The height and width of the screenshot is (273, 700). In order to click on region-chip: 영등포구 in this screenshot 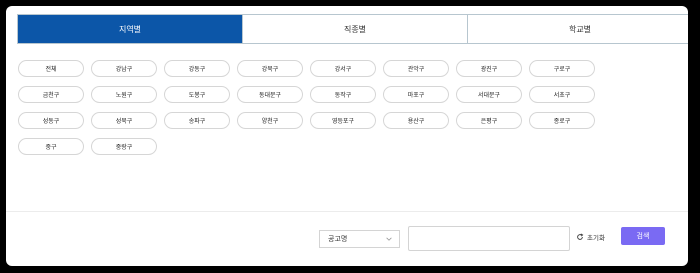, I will do `click(343, 120)`.